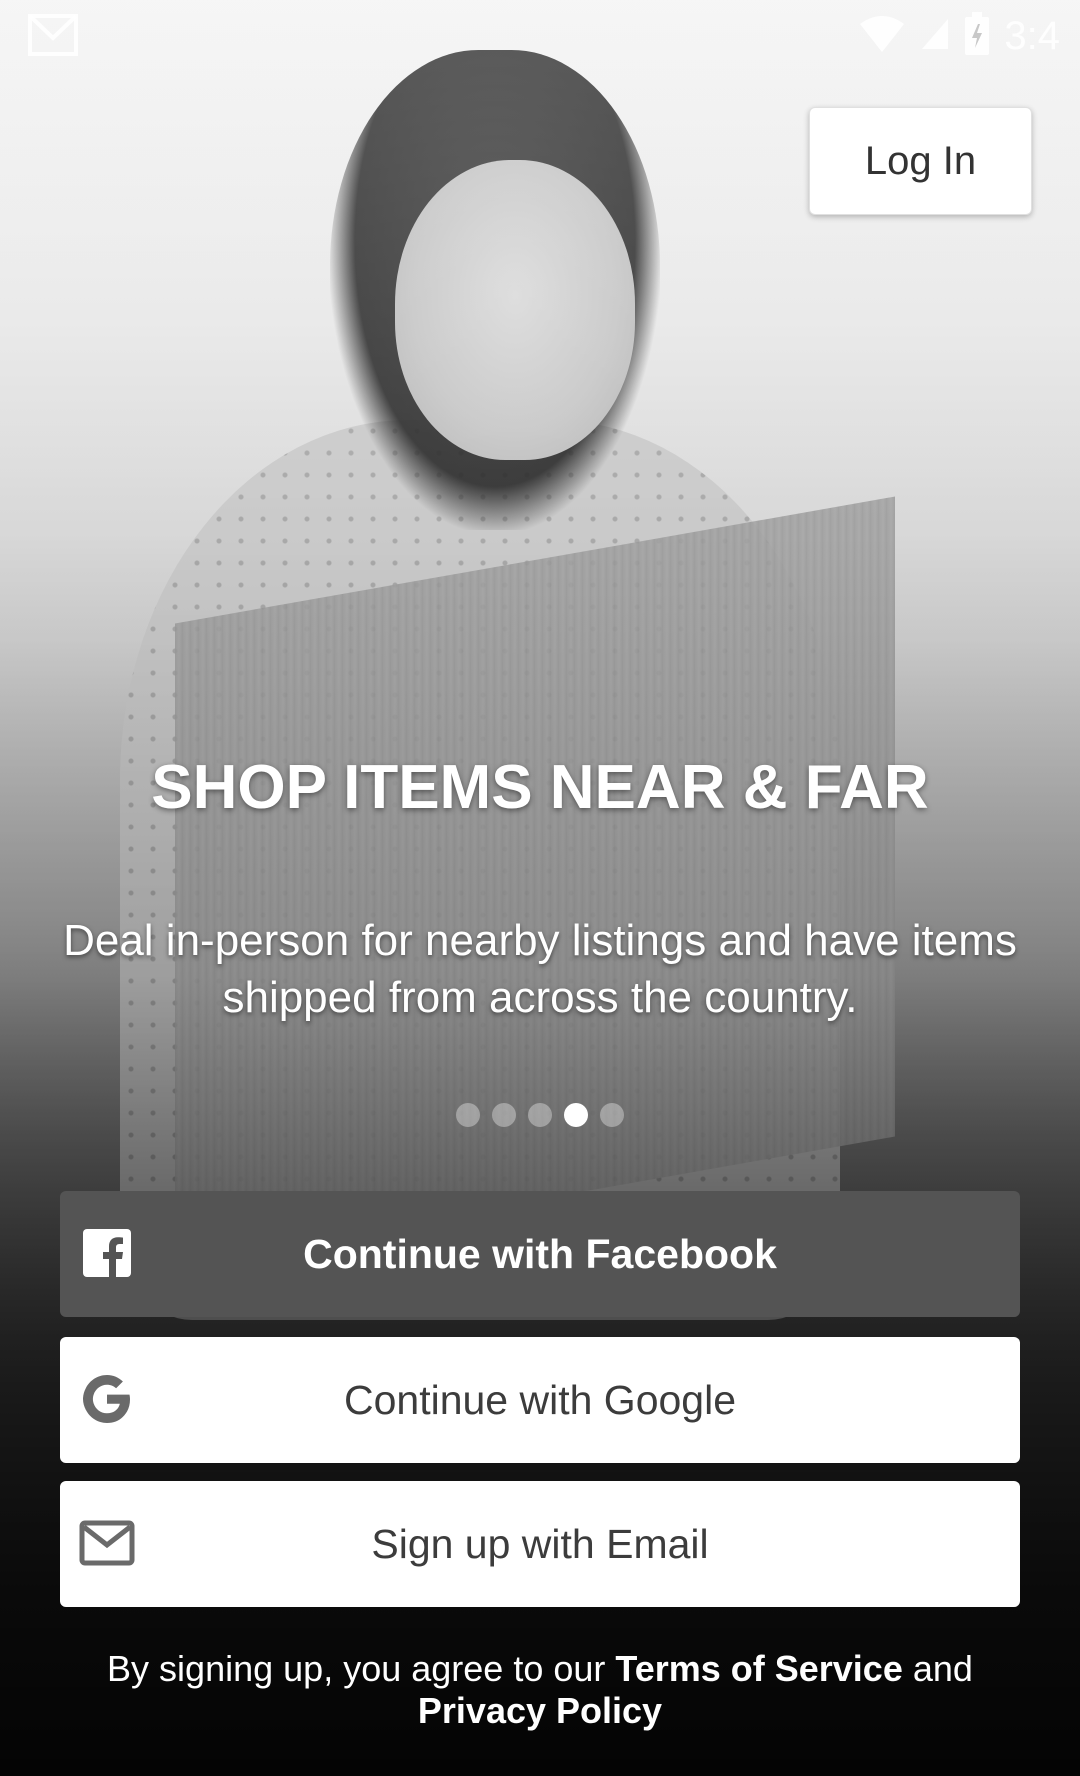 The image size is (1080, 1776). I want to click on continue-with-google-button: Continue with Google, so click(540, 1400).